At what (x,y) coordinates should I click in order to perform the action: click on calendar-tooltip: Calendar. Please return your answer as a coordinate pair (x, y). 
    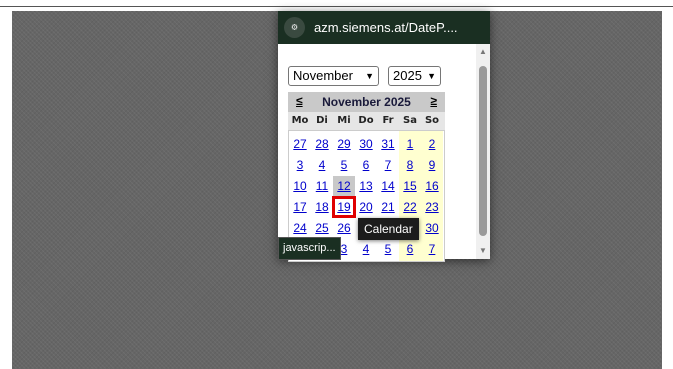
    Looking at the image, I should click on (388, 229).